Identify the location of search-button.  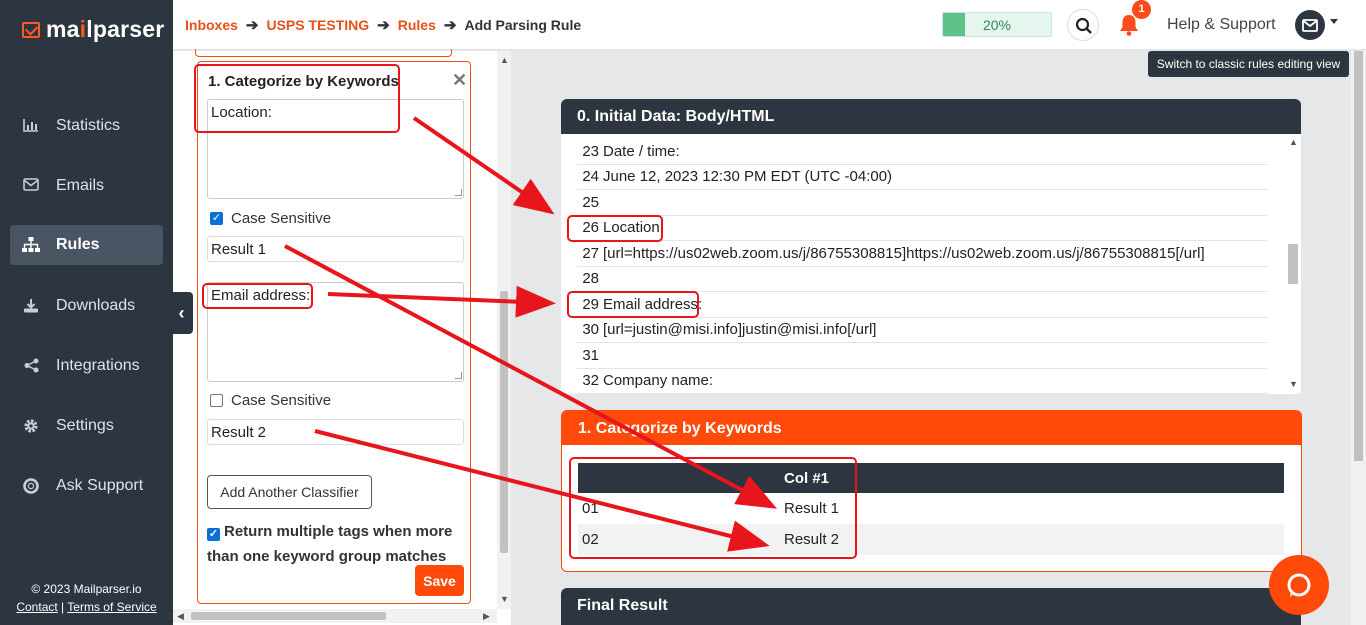
(1083, 25).